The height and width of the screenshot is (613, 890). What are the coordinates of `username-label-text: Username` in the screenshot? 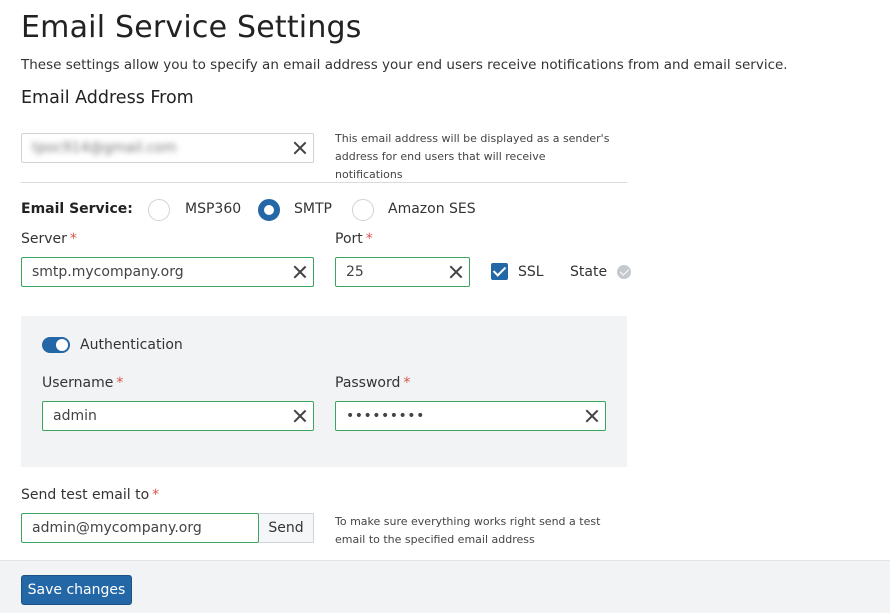 It's located at (78, 383).